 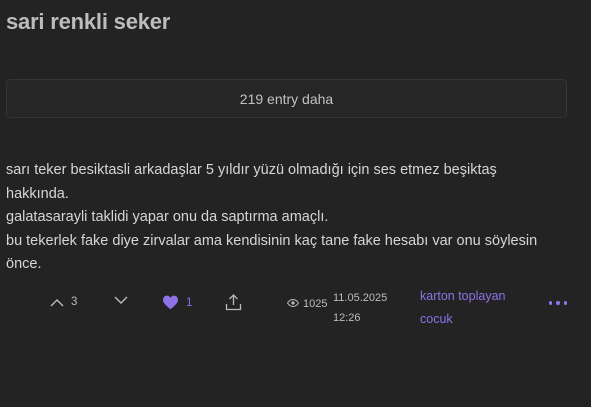 I want to click on view-count-value: 1025, so click(x=315, y=304).